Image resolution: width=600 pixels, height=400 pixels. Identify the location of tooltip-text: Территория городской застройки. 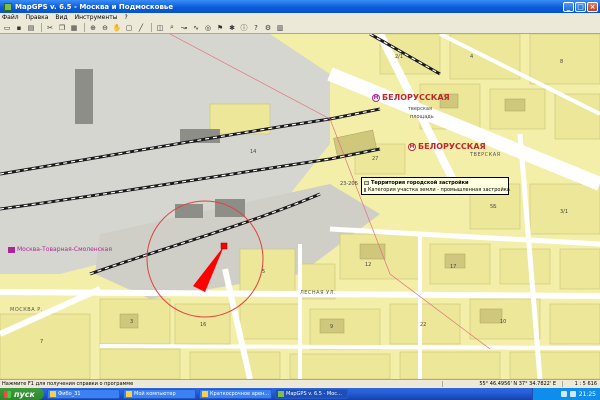
(420, 182).